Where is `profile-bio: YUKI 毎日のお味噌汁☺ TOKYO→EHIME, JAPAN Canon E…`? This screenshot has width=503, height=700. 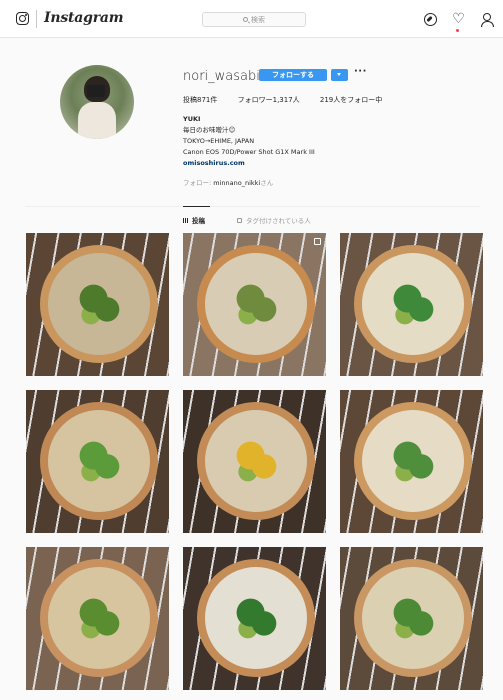 profile-bio: YUKI 毎日のお味噌汁☺ TOKYO→EHIME, JAPAN Canon E… is located at coordinates (249, 141).